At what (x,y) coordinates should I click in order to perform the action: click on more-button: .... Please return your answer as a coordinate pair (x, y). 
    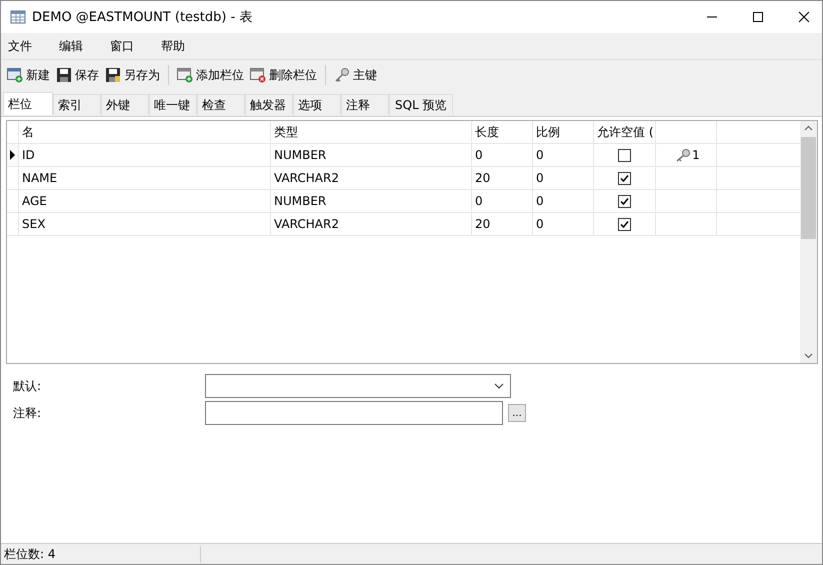
    Looking at the image, I should click on (517, 413).